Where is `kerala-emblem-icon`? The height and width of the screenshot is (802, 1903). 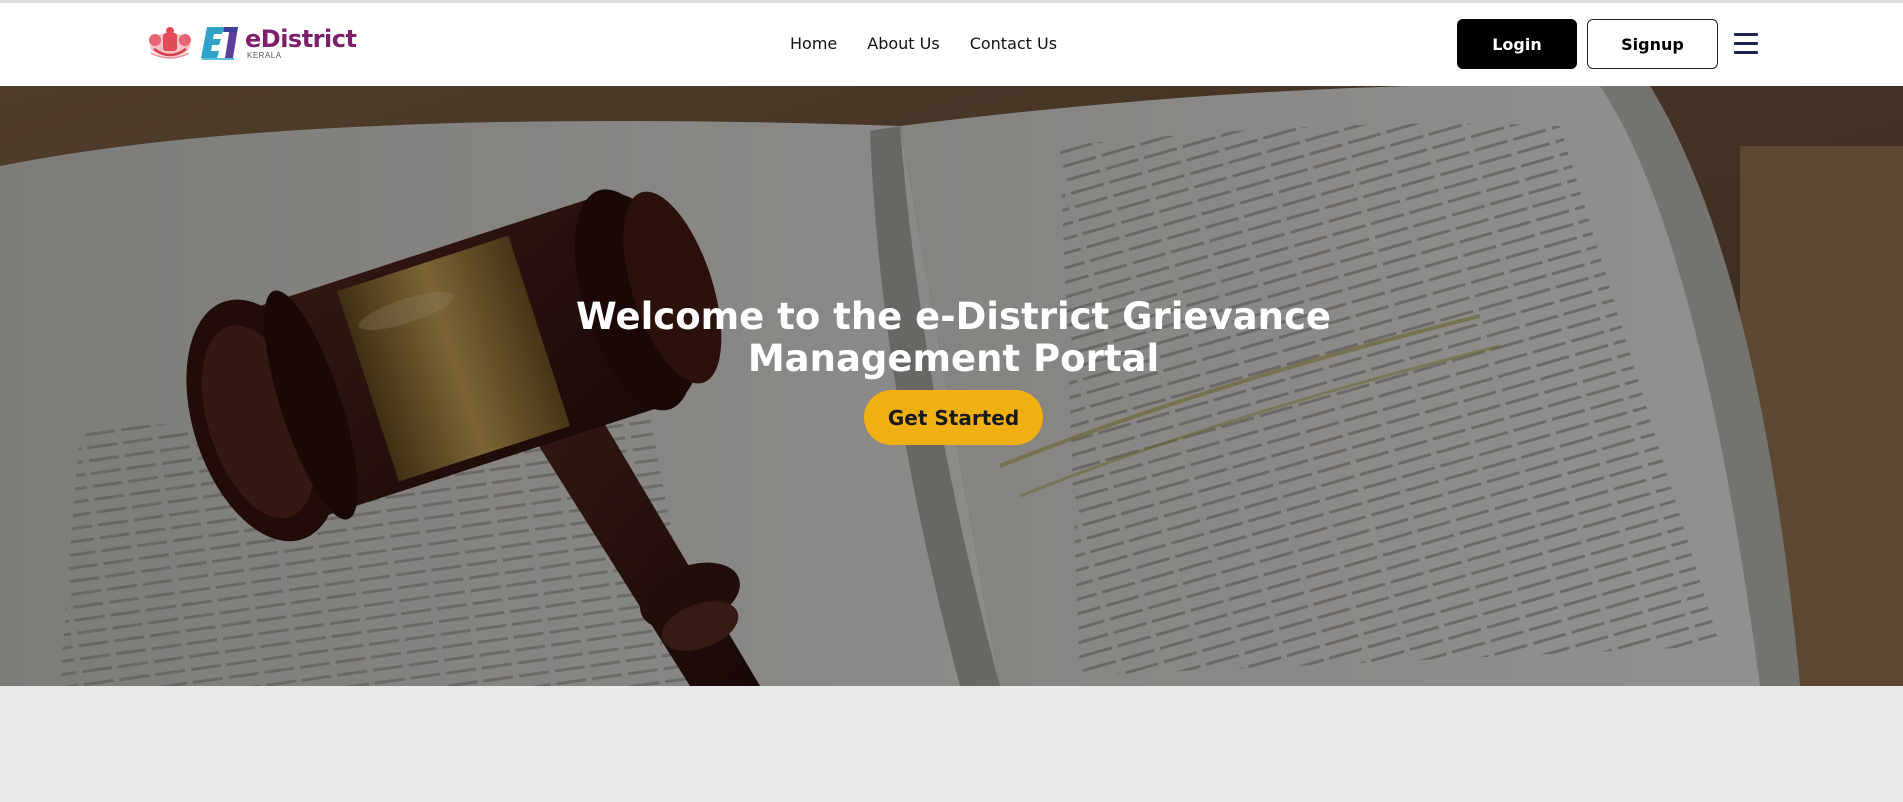
kerala-emblem-icon is located at coordinates (170, 43).